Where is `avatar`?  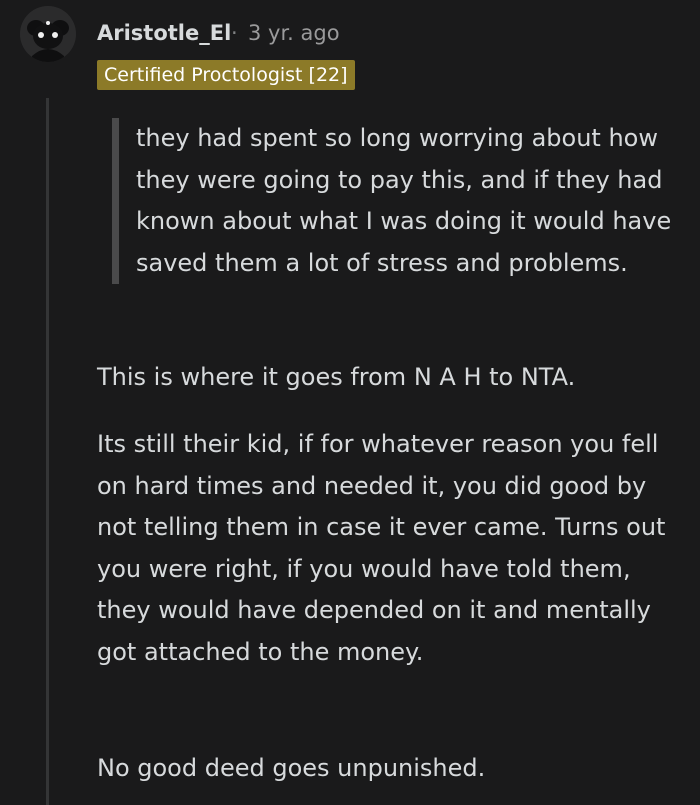 avatar is located at coordinates (48, 34).